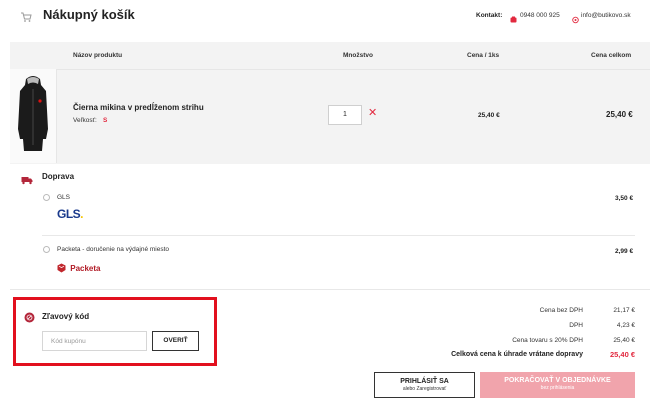  I want to click on shipping-packeta-label: Packeta - doručenie na výdajné miesto, so click(113, 249).